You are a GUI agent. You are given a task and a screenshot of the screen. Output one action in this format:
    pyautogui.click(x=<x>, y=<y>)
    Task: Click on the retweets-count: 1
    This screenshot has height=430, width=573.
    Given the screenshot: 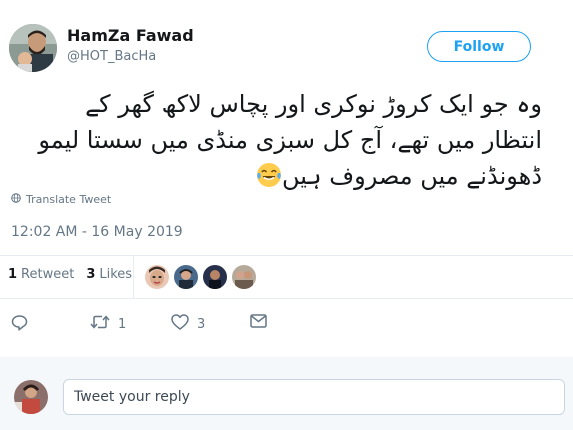 What is the action you would take?
    pyautogui.click(x=13, y=274)
    